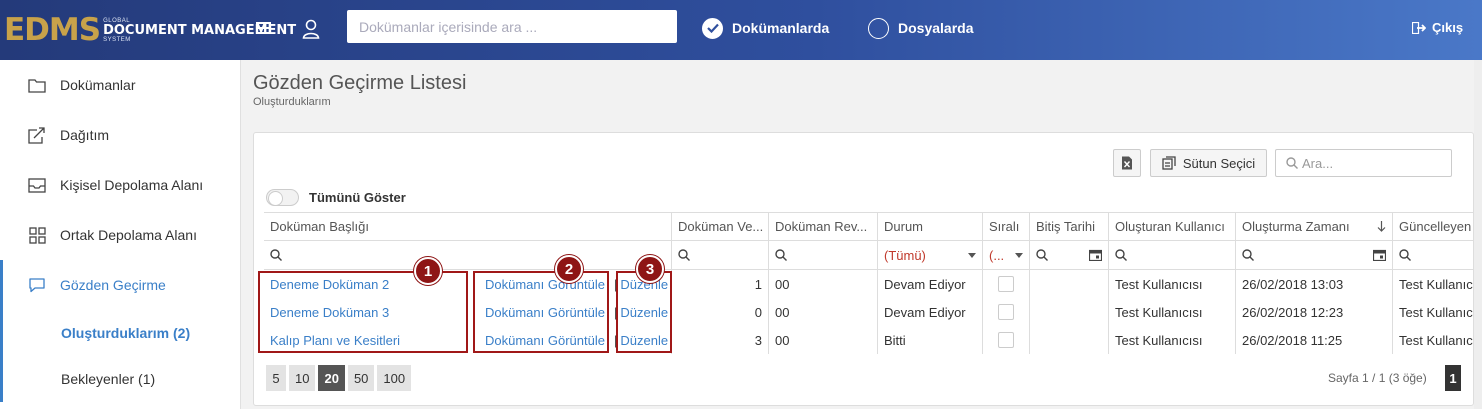  I want to click on excel-icon, so click(1127, 163).